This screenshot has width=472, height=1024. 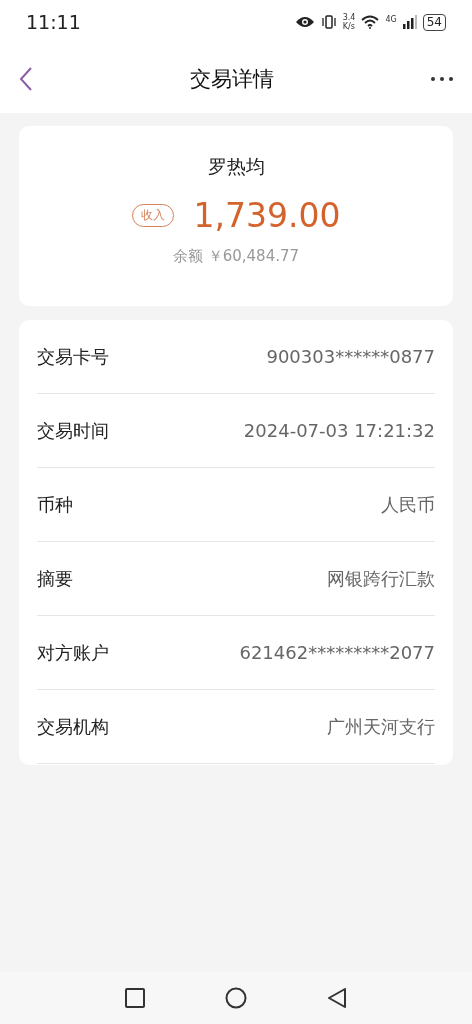 What do you see at coordinates (55, 578) in the screenshot?
I see `detail-label: 摘要` at bounding box center [55, 578].